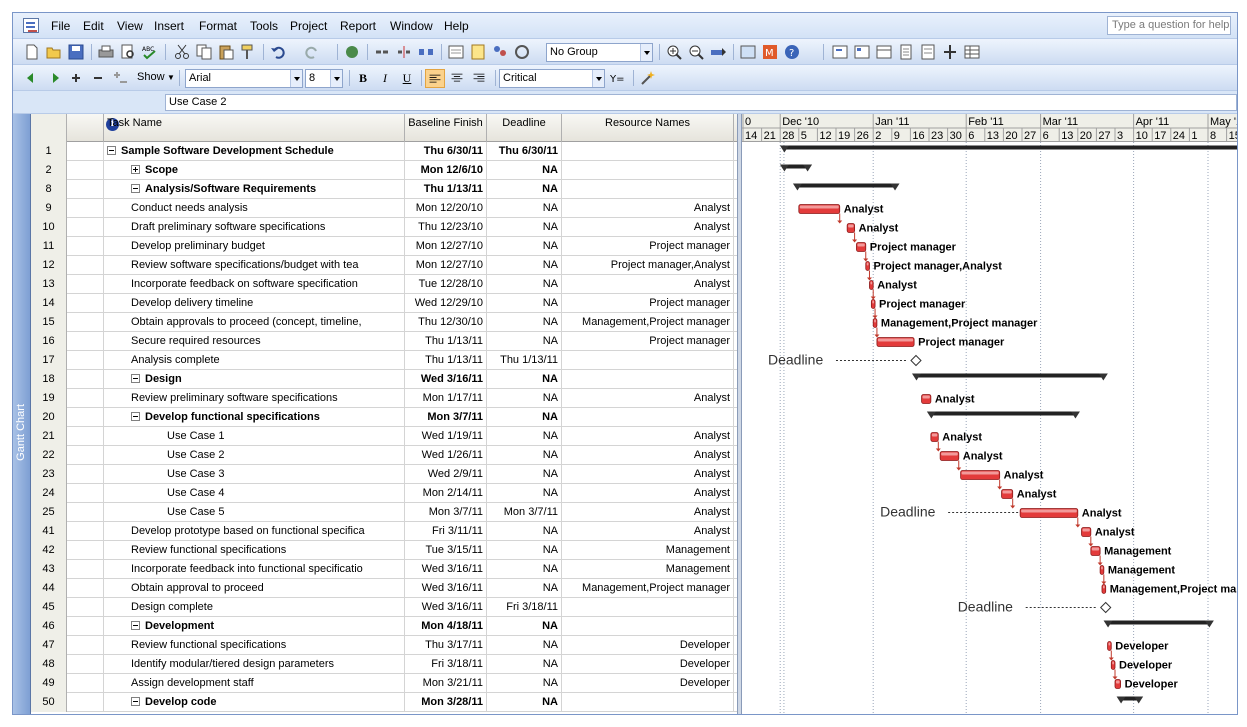 This screenshot has height=727, width=1247. What do you see at coordinates (446, 417) in the screenshot?
I see `baseline-finish-cell: Mon 3/7/11` at bounding box center [446, 417].